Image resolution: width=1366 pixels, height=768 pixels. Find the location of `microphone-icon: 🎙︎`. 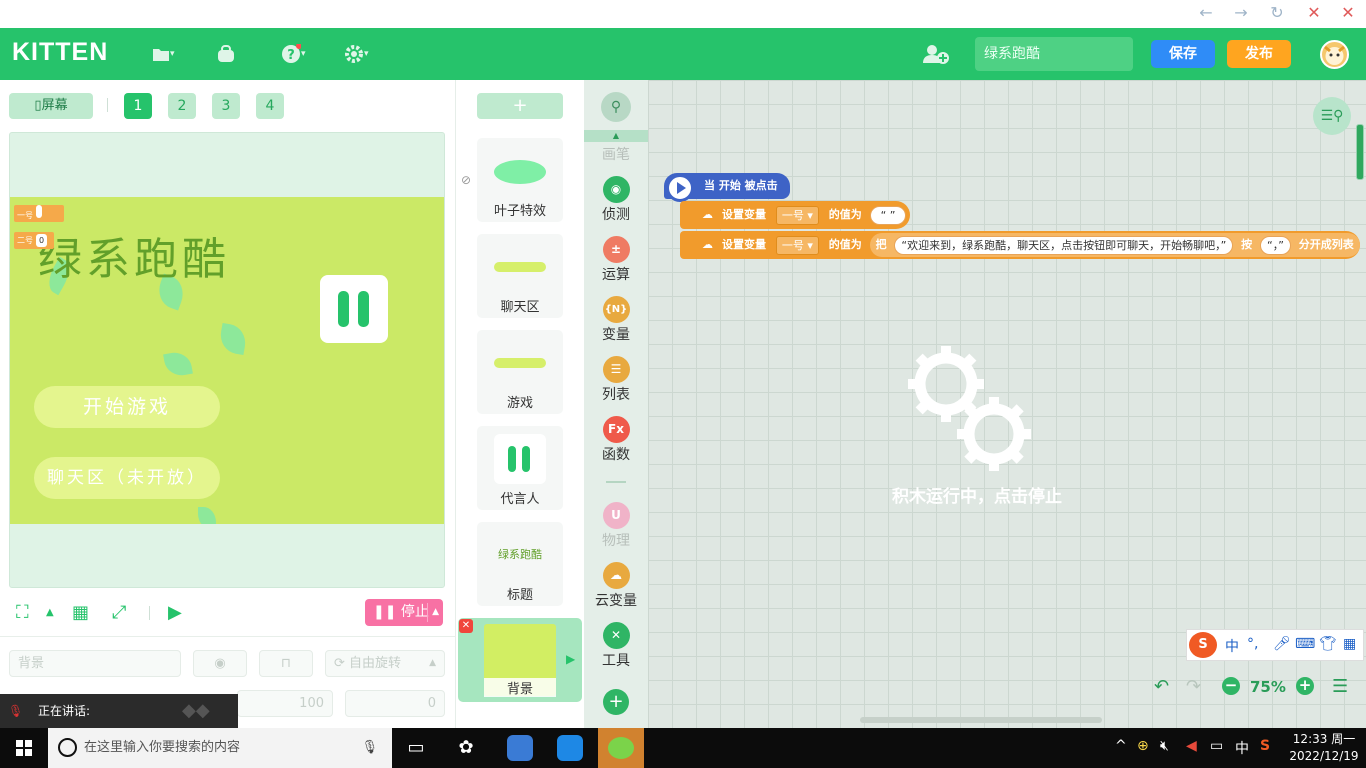

microphone-icon: 🎙︎ is located at coordinates (369, 748).